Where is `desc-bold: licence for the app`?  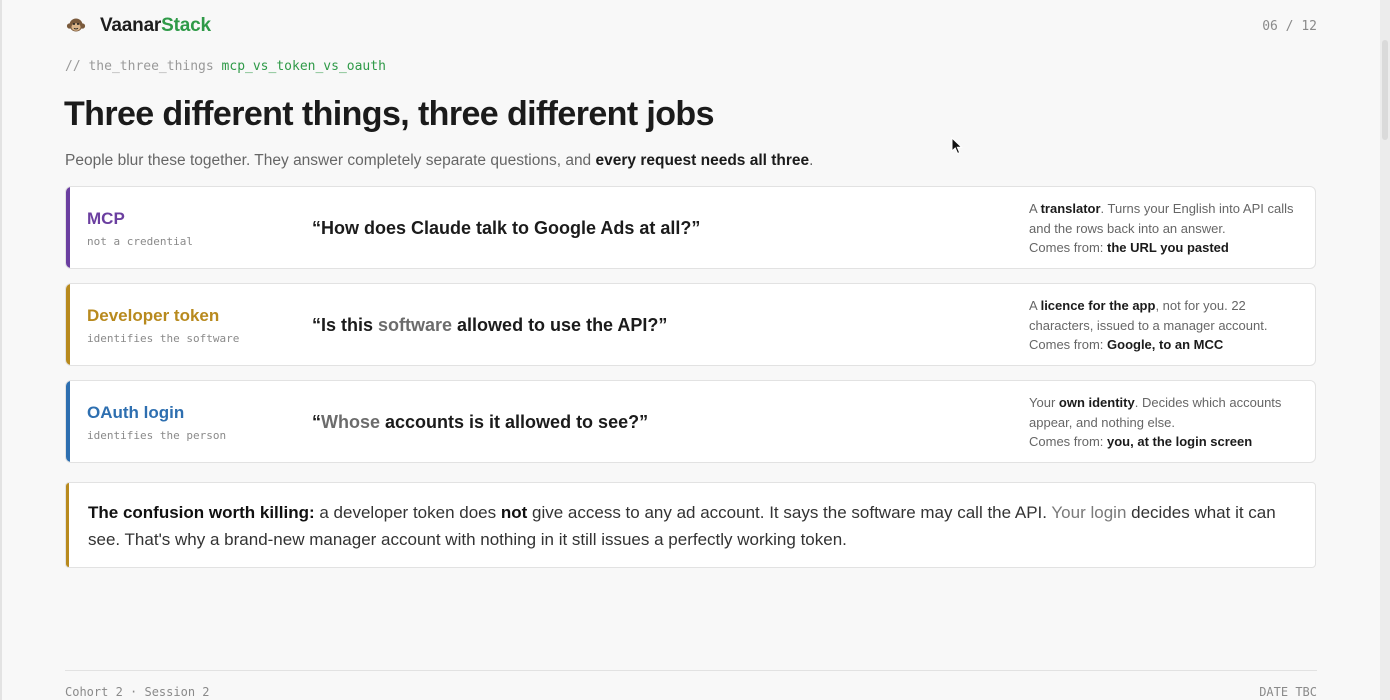 desc-bold: licence for the app is located at coordinates (1098, 305).